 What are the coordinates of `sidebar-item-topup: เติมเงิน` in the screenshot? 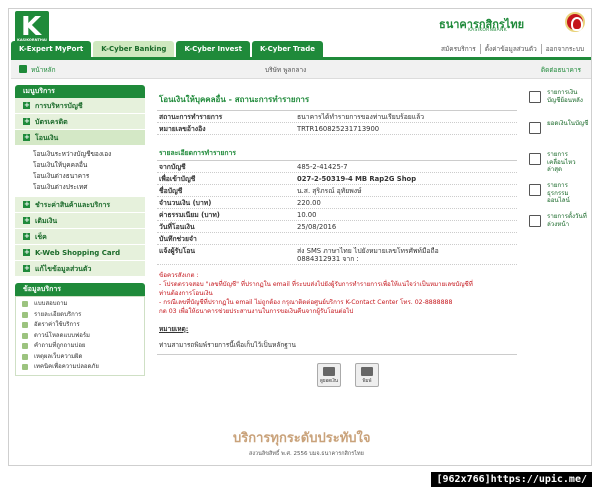 It's located at (80, 220).